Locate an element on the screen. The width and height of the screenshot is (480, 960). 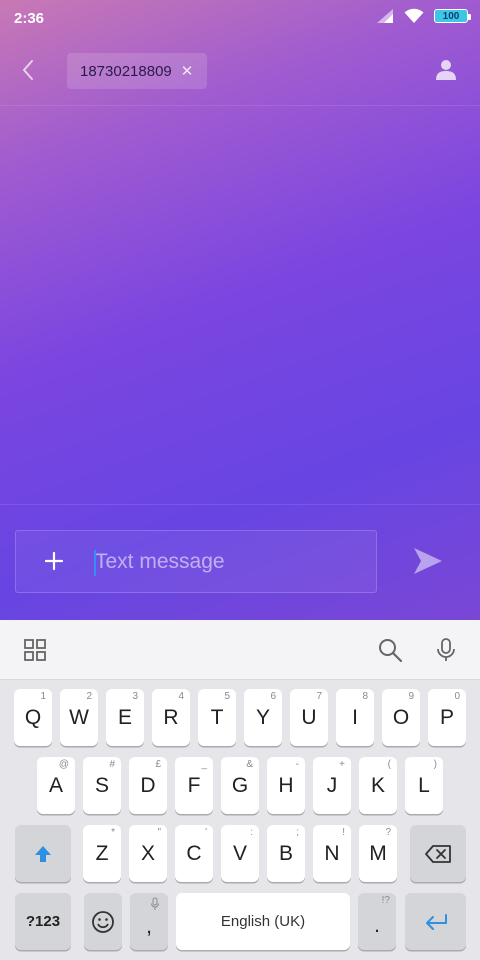
attach-button is located at coordinates (54, 561).